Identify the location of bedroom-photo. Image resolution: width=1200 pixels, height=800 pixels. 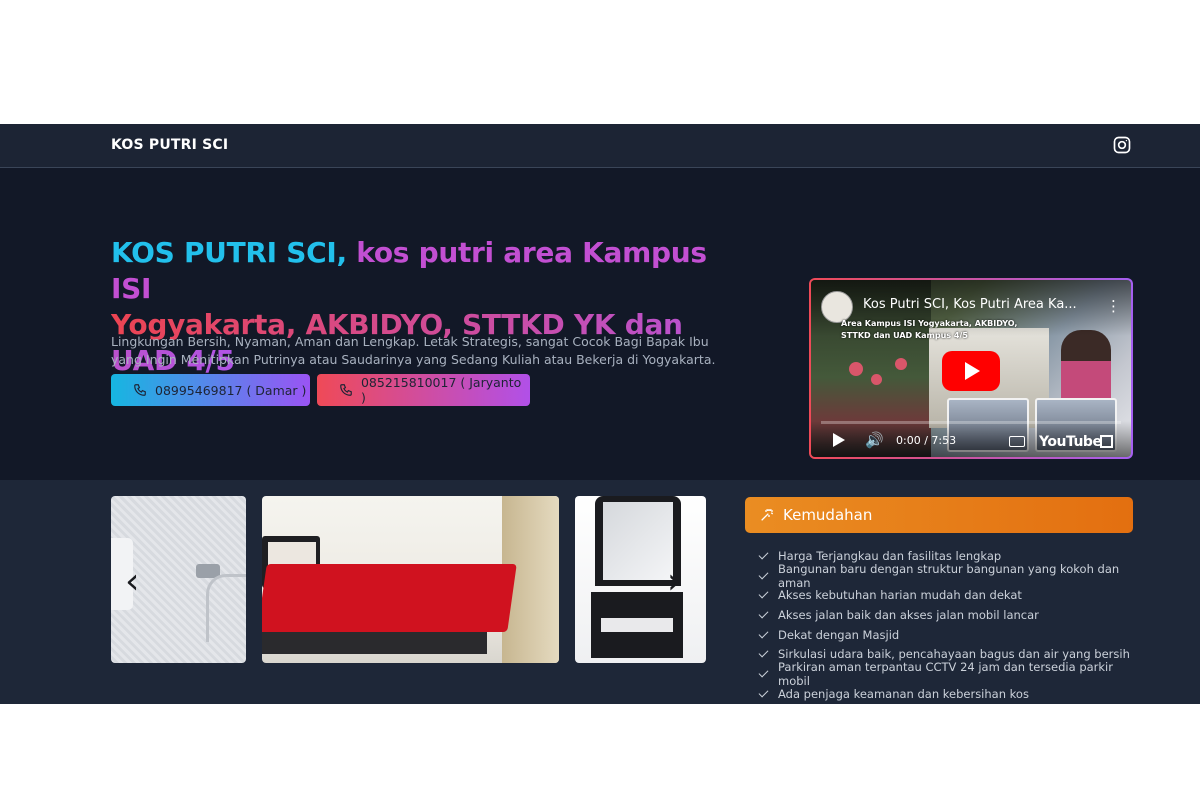
(410, 579).